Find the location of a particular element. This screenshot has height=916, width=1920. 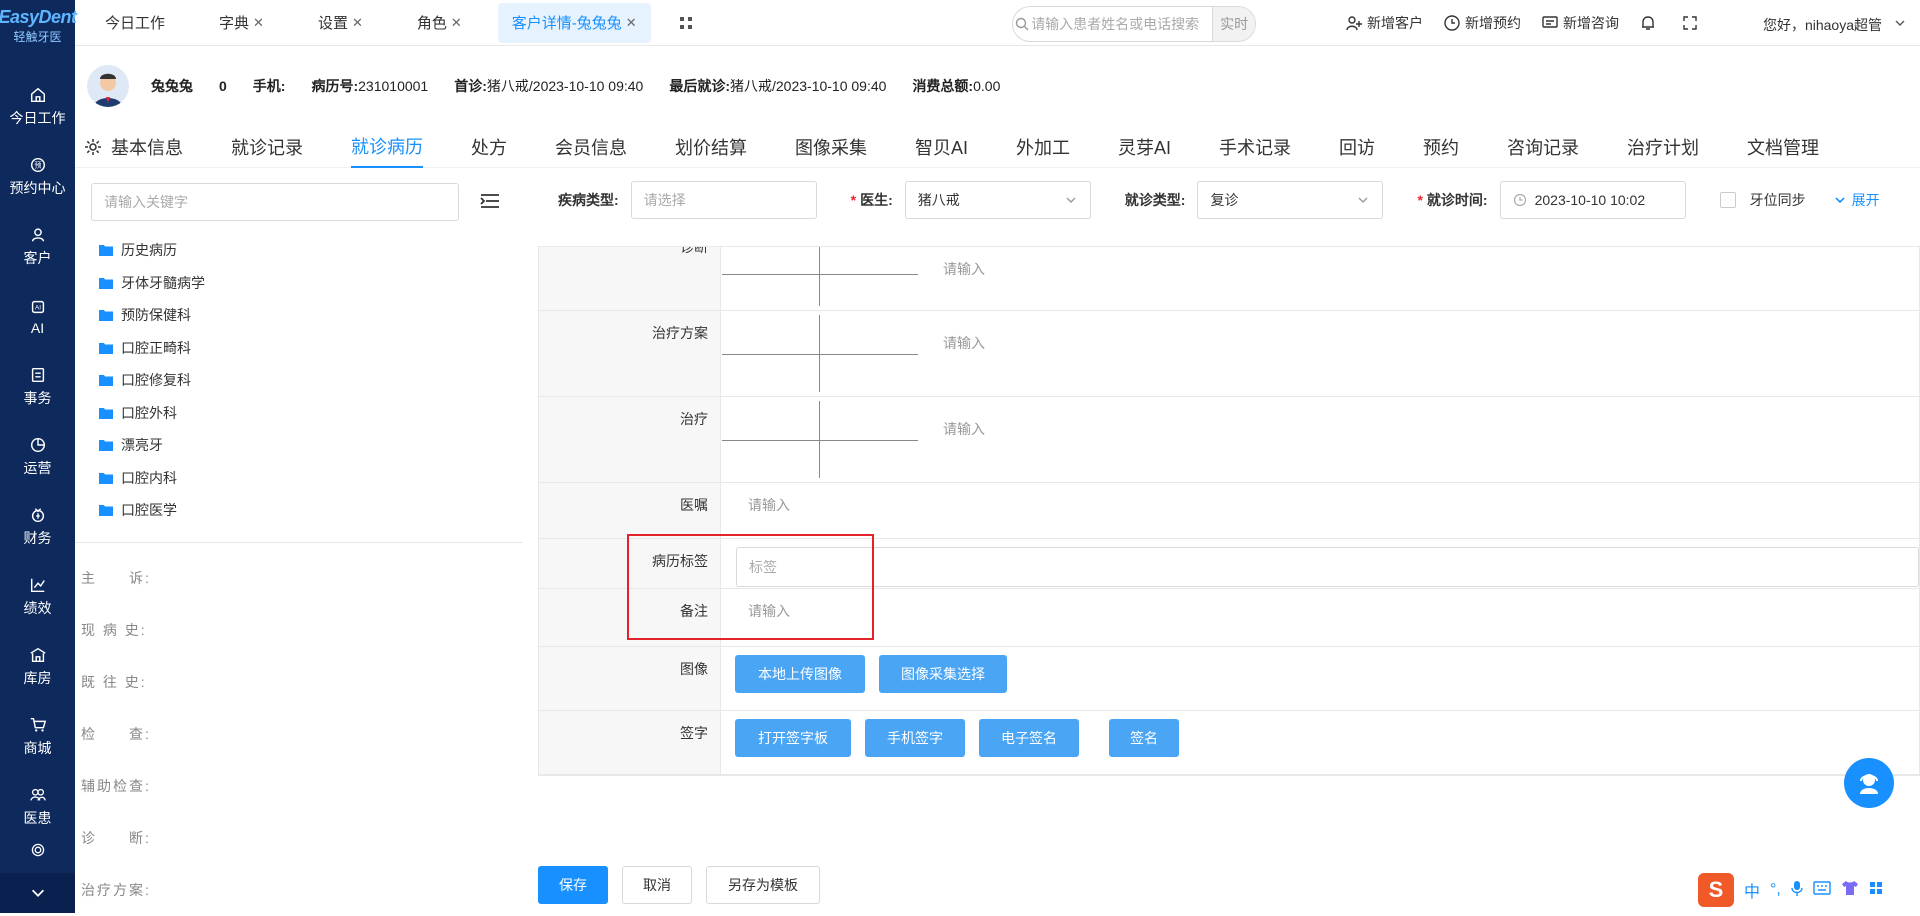

ptab-appointment: 预约 is located at coordinates (1441, 147).